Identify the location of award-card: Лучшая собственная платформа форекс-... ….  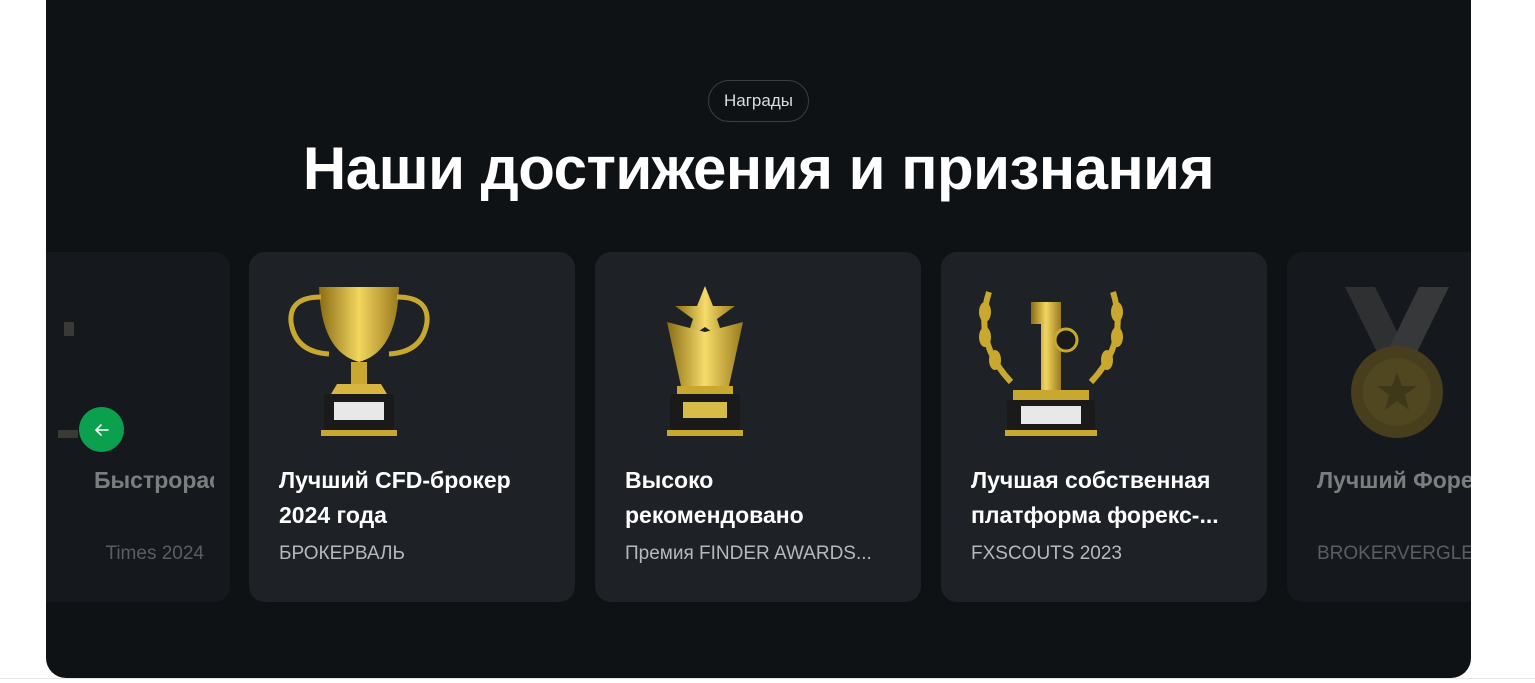
(1104, 427).